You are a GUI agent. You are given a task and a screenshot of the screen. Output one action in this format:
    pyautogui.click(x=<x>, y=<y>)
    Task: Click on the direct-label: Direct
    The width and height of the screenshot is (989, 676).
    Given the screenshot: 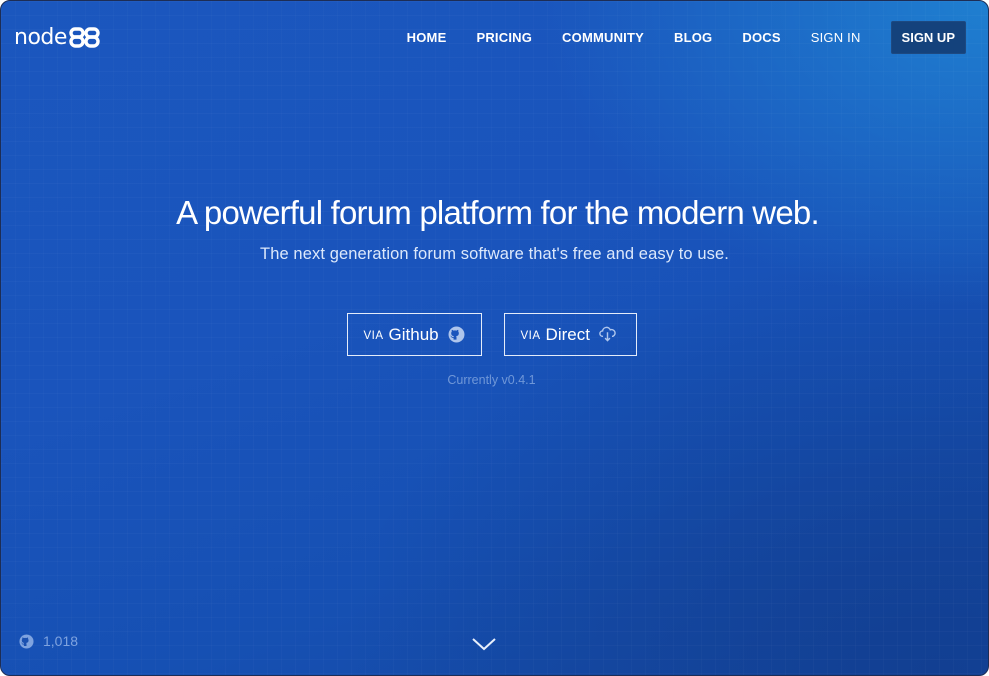 What is the action you would take?
    pyautogui.click(x=567, y=334)
    